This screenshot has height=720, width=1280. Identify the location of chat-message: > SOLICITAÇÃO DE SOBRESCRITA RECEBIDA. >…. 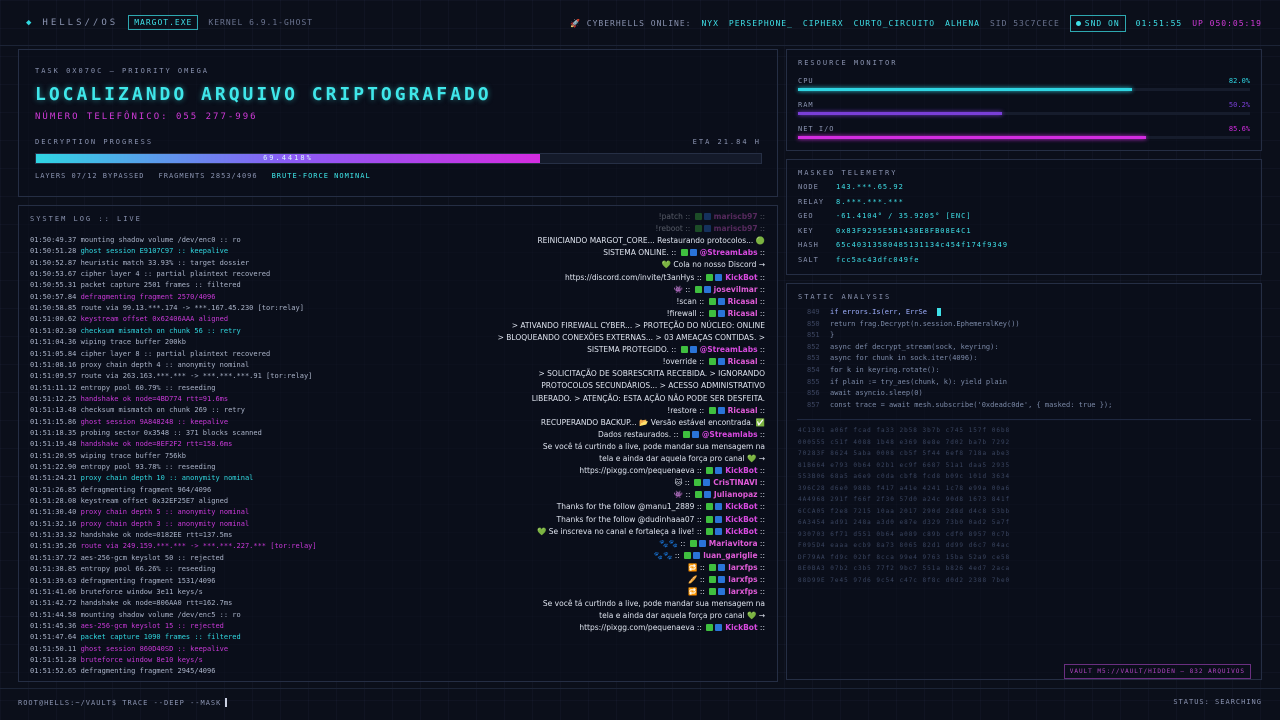
(615, 374).